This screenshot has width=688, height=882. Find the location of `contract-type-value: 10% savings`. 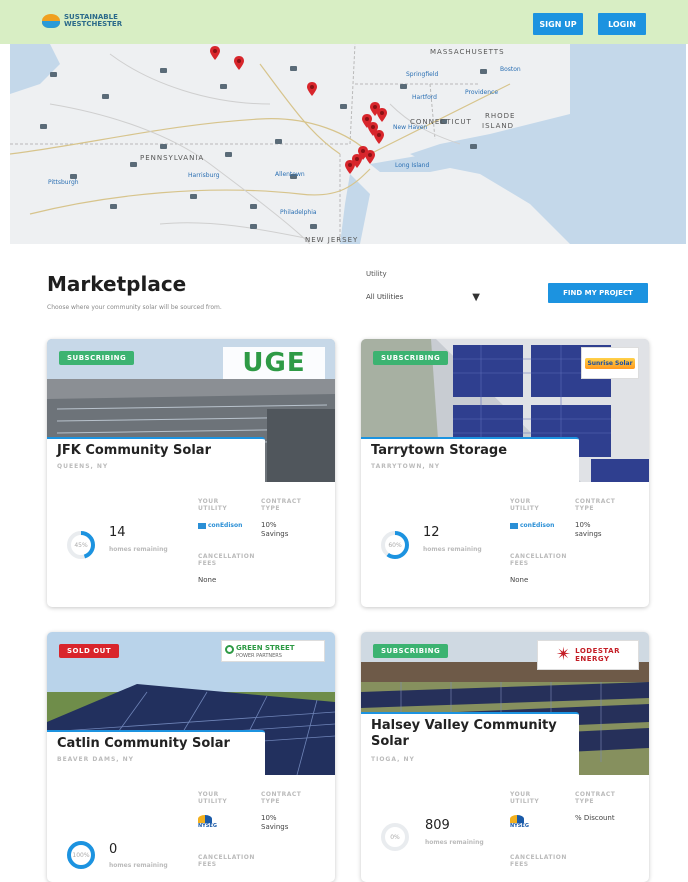

contract-type-value: 10% savings is located at coordinates (588, 529).